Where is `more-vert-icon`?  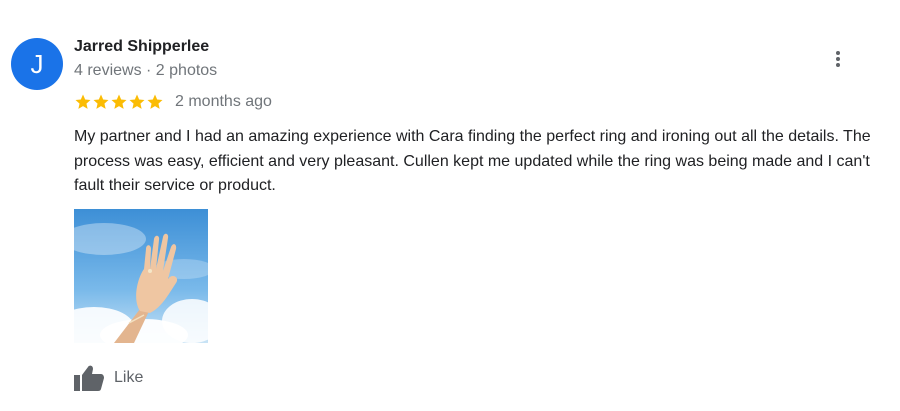
more-vert-icon is located at coordinates (838, 53).